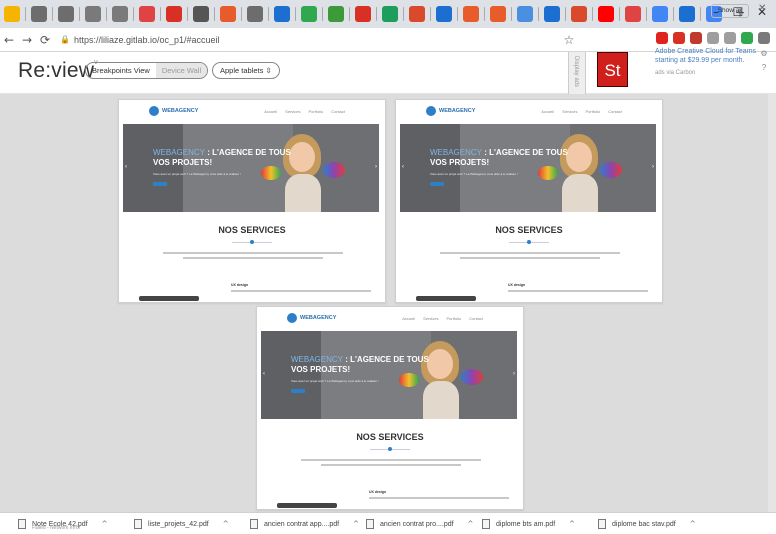  I want to click on ghost-icon, so click(713, 38).